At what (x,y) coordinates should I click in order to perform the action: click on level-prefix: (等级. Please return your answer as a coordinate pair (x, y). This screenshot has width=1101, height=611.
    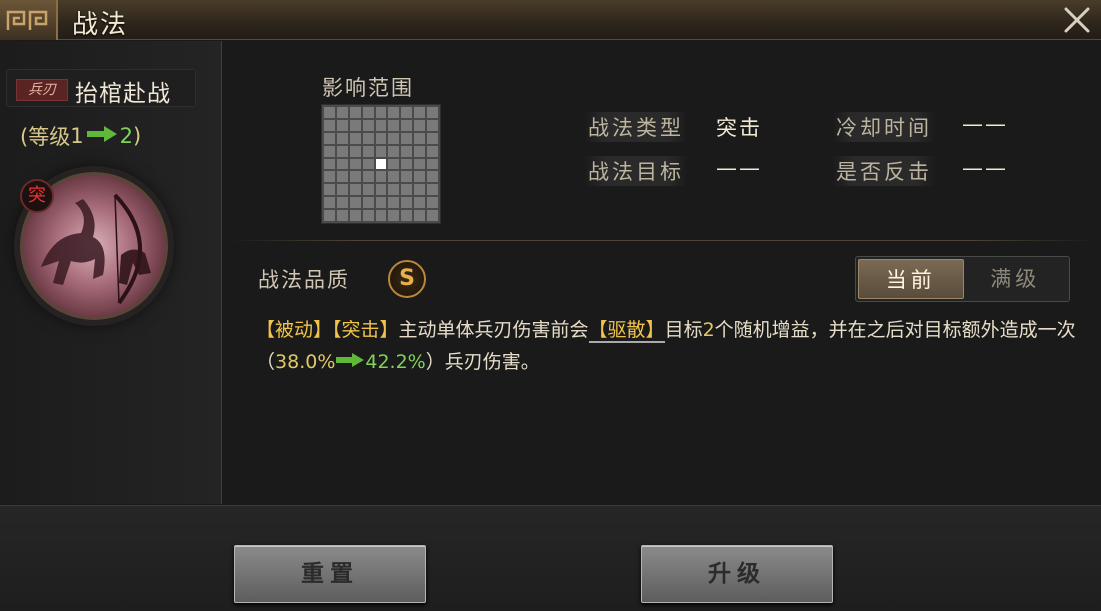
    Looking at the image, I should click on (45, 137).